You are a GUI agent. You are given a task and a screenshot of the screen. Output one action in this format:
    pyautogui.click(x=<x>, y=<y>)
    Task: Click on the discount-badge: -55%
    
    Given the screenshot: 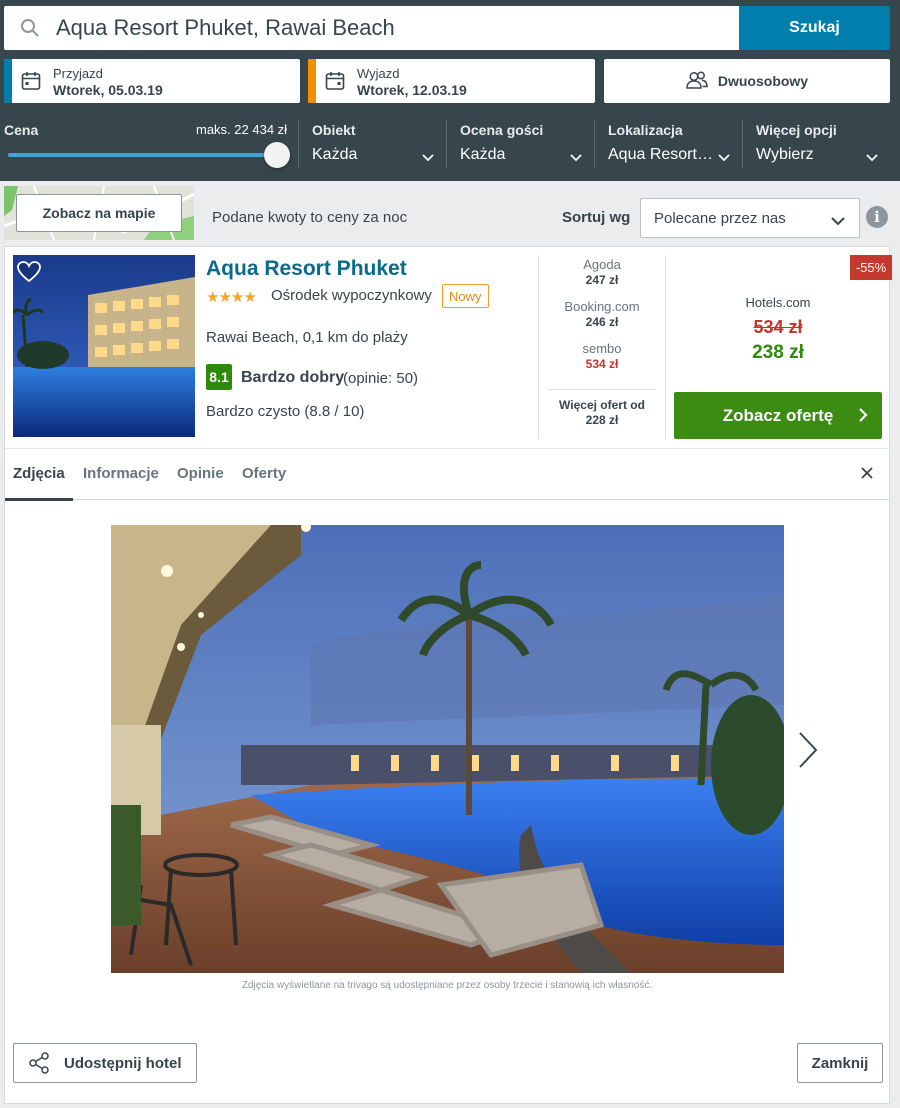 What is the action you would take?
    pyautogui.click(x=871, y=267)
    